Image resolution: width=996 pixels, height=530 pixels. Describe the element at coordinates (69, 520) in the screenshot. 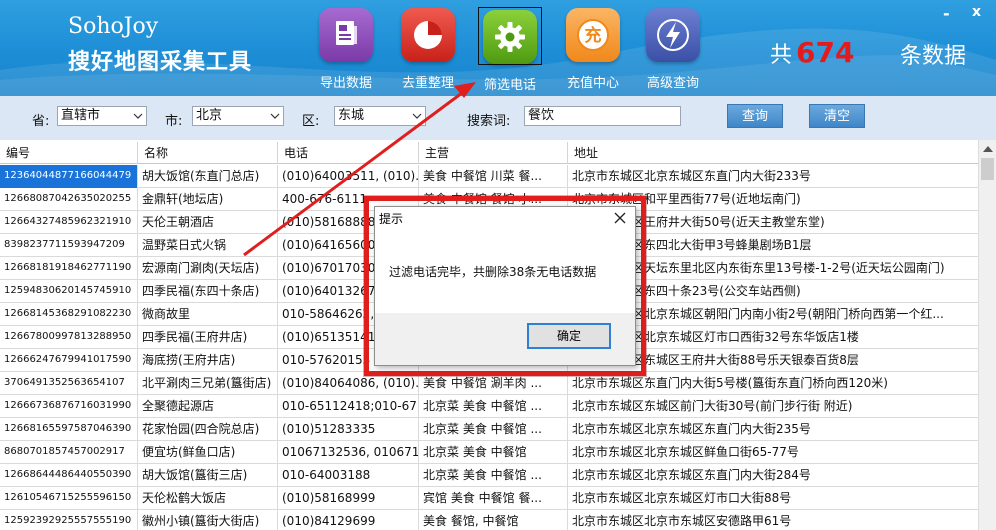

I see `cell-id: 12592392925557555190` at that location.